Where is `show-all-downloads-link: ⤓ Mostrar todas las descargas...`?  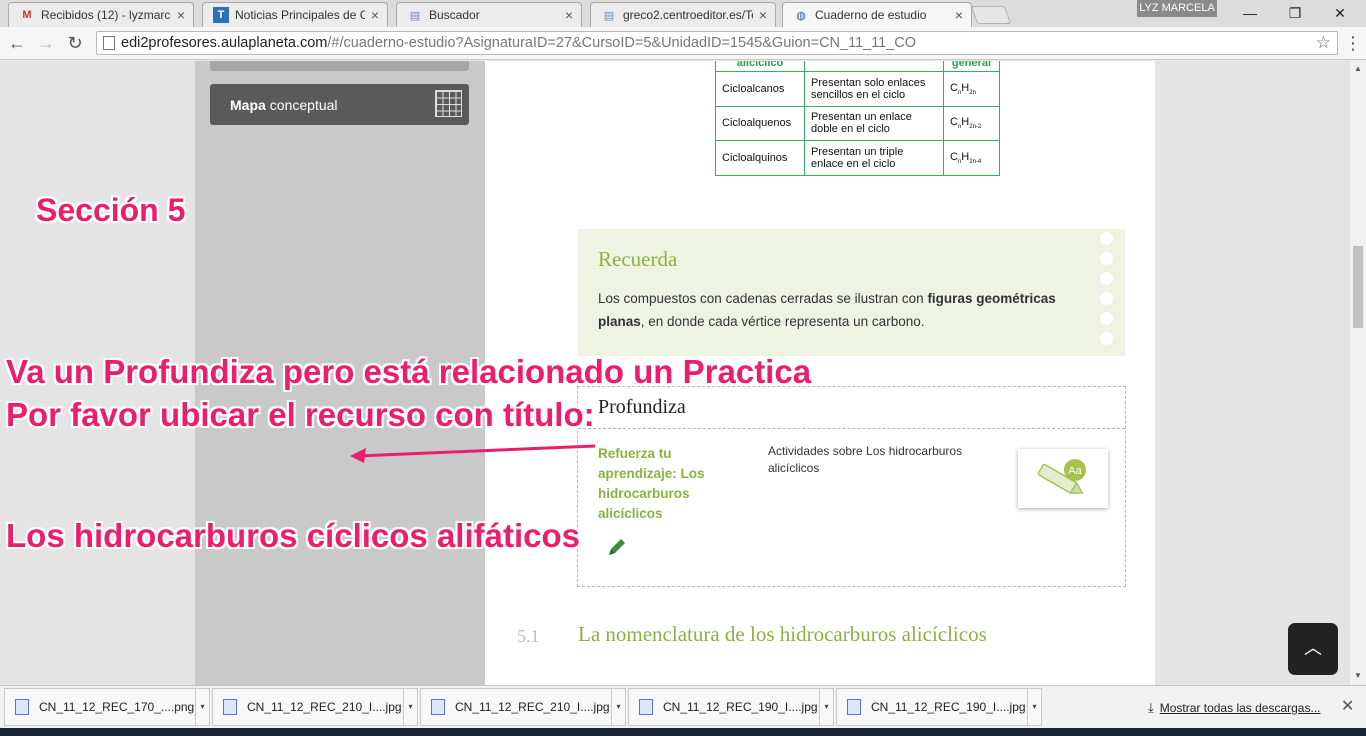
show-all-downloads-link: ⤓ Mostrar todas las descargas... is located at coordinates (1234, 708).